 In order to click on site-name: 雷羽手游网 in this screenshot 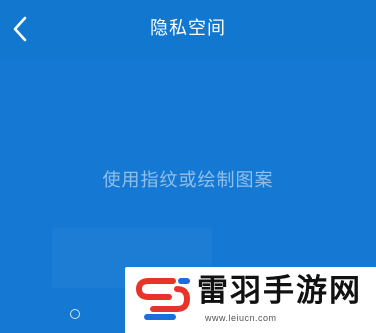, I will do `click(279, 291)`.